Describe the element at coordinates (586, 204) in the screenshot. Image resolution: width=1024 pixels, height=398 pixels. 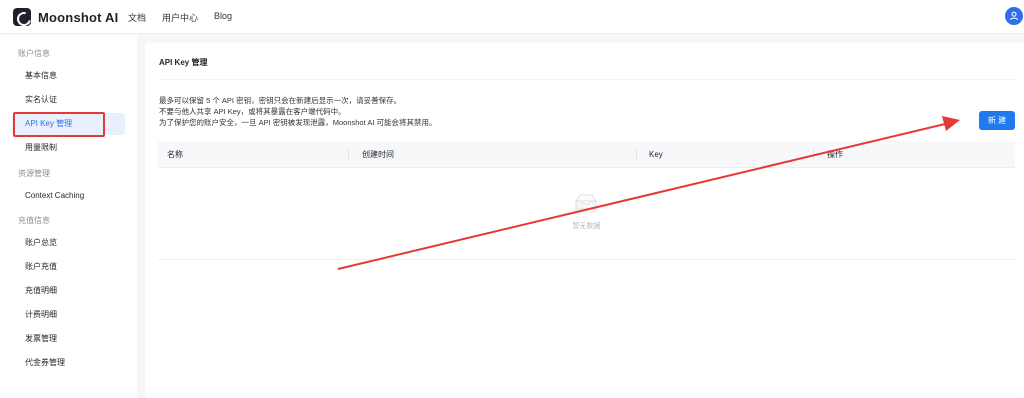
I see `empty-box-icon` at that location.